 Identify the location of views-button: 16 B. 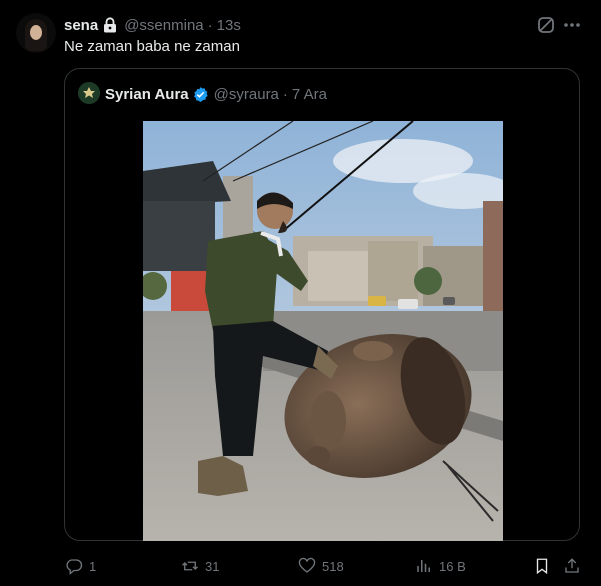
(440, 566).